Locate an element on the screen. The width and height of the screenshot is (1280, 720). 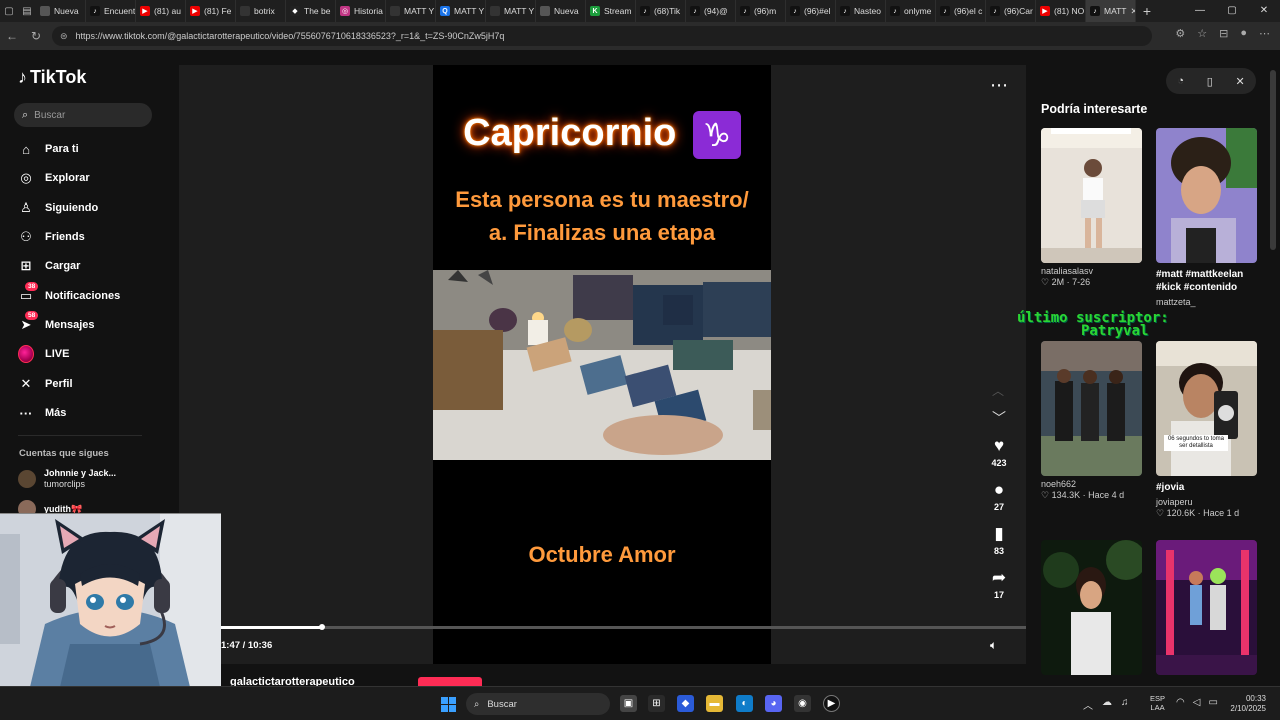
more-options-icon: ⋯ is located at coordinates (999, 85).